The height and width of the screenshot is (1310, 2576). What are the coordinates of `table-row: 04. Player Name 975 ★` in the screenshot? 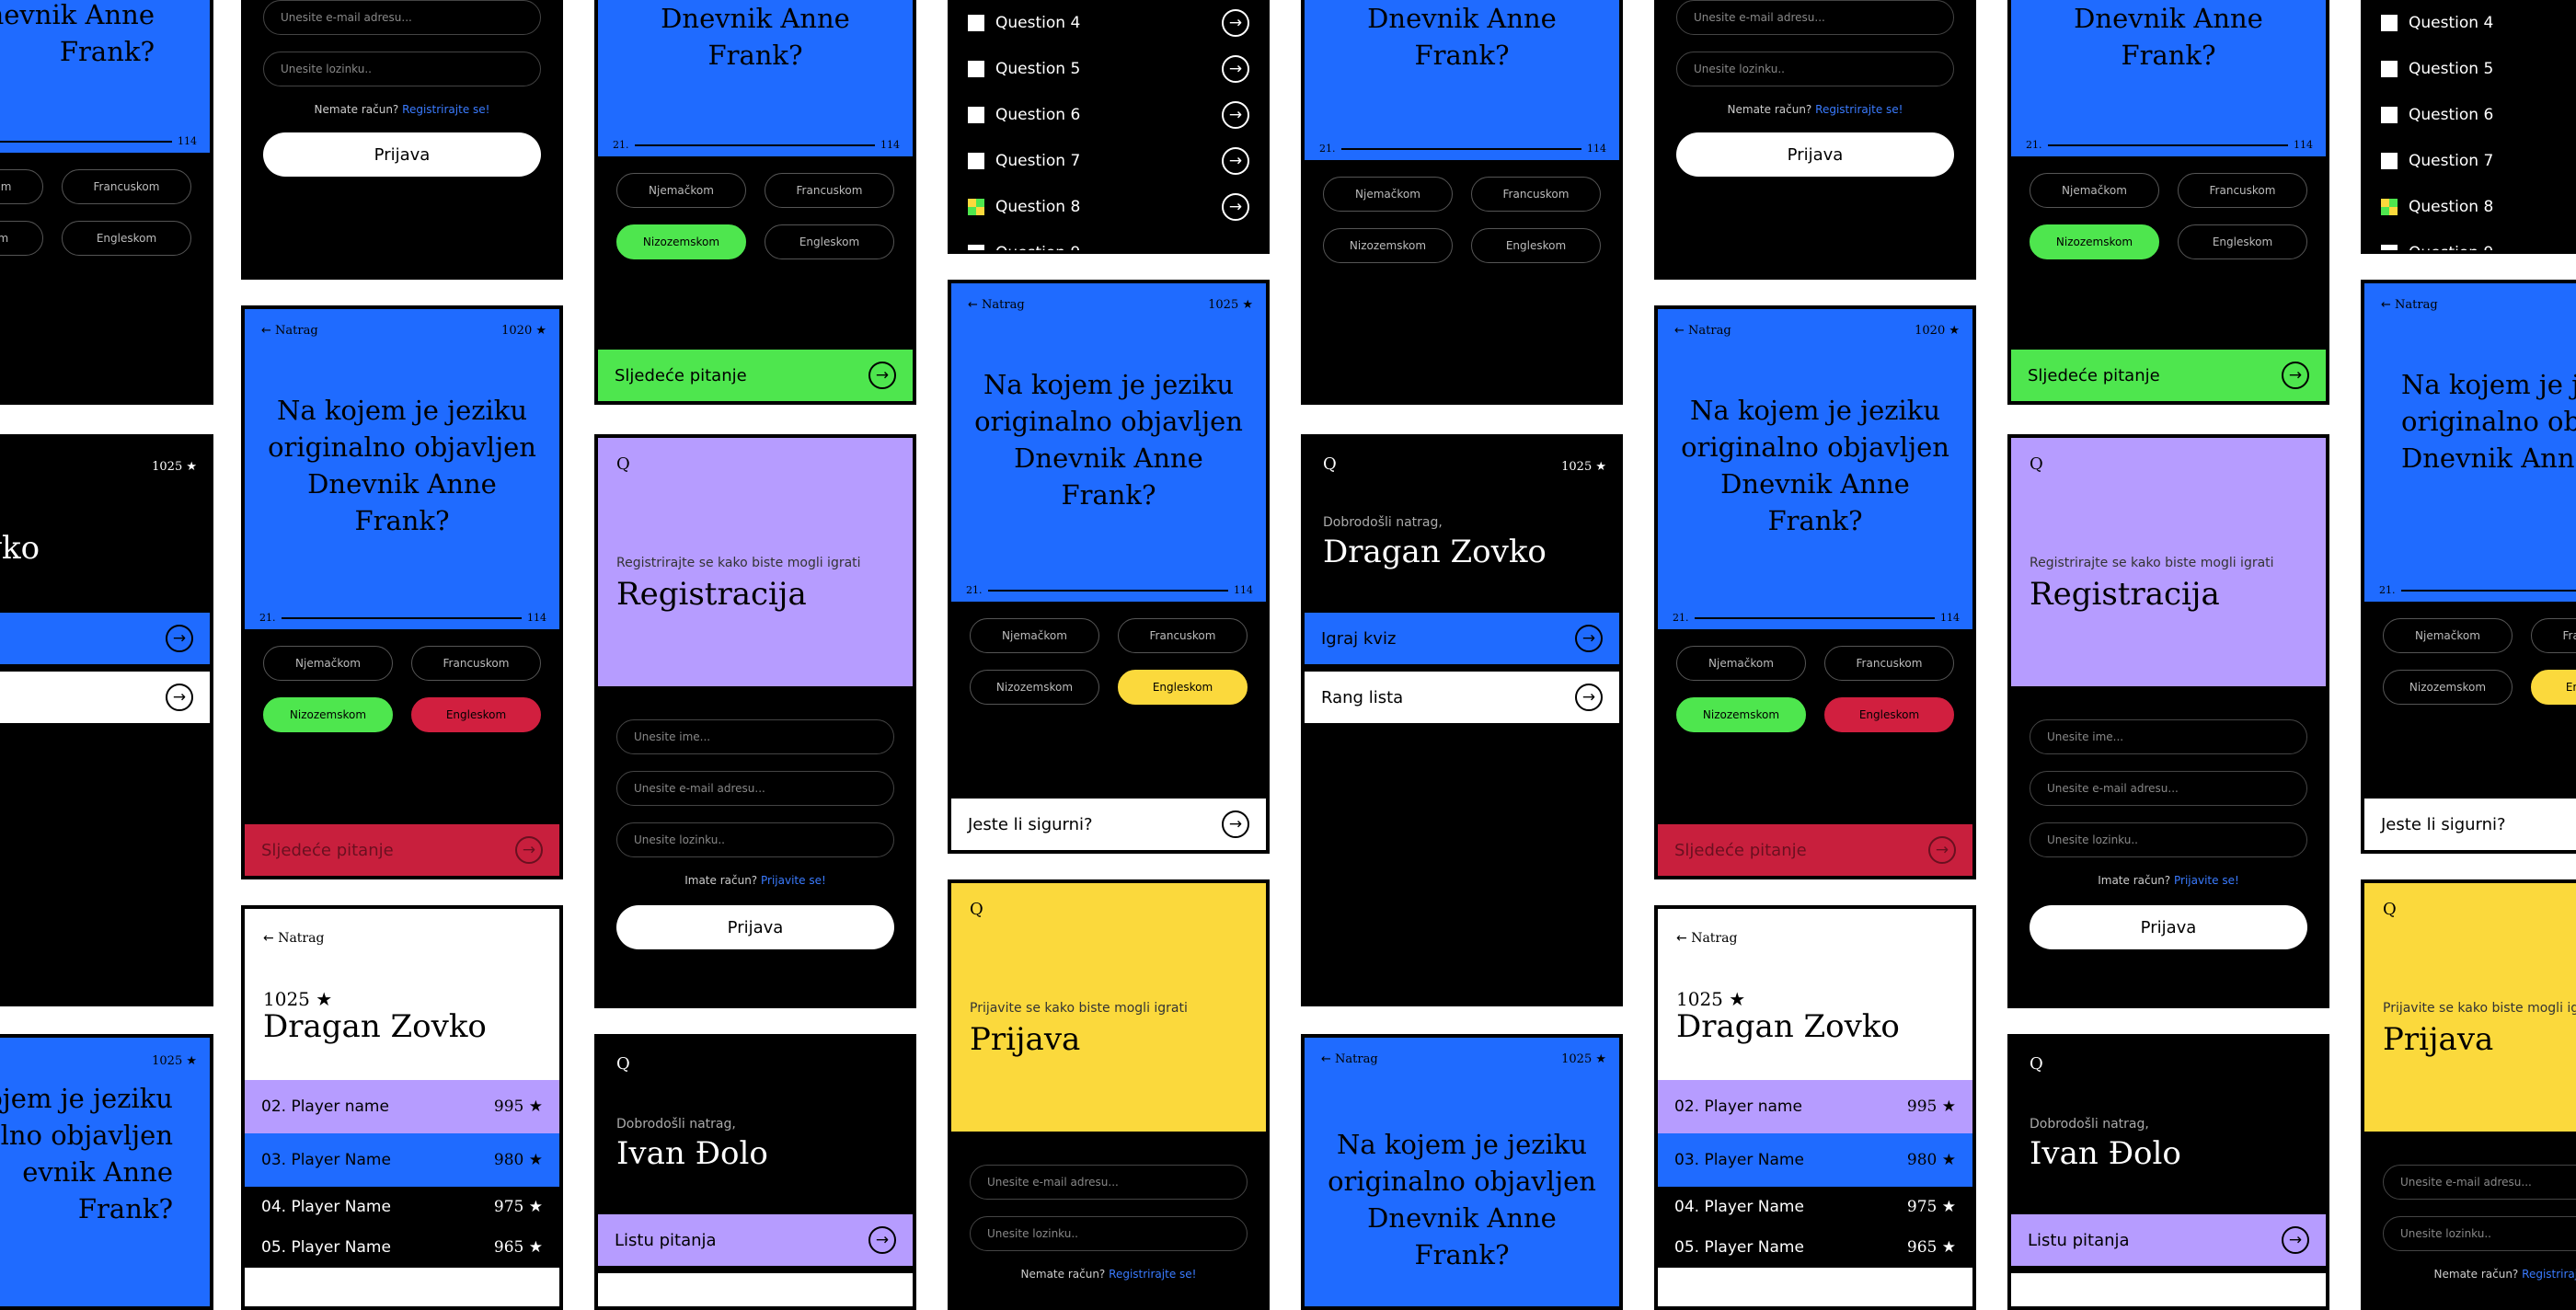 It's located at (1815, 1207).